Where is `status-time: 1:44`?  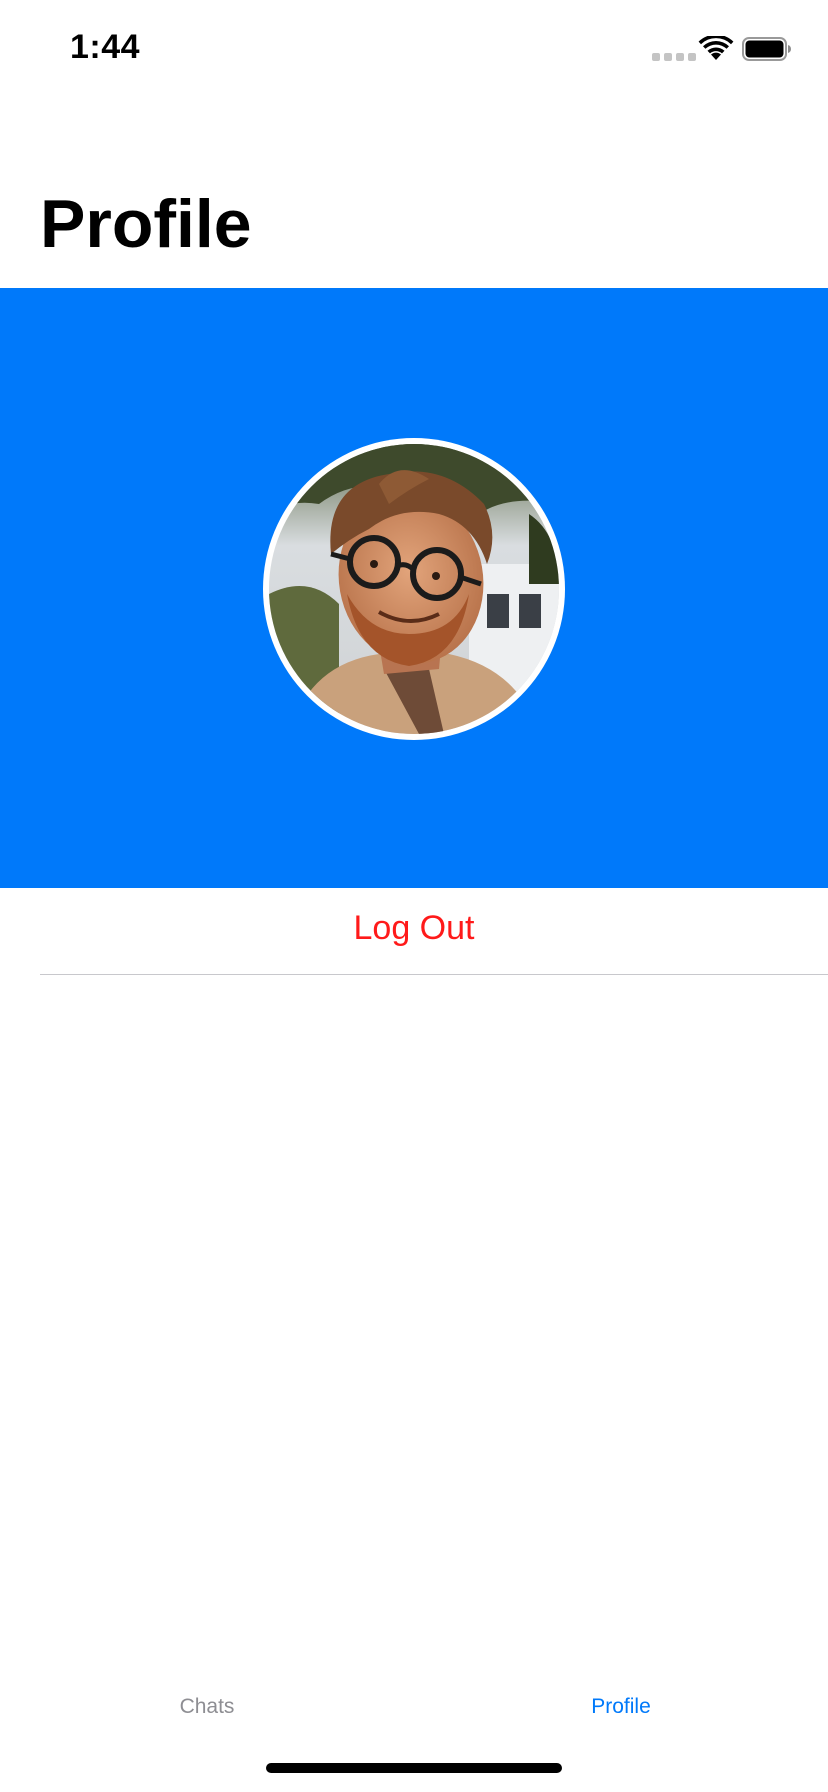 status-time: 1:44 is located at coordinates (105, 47).